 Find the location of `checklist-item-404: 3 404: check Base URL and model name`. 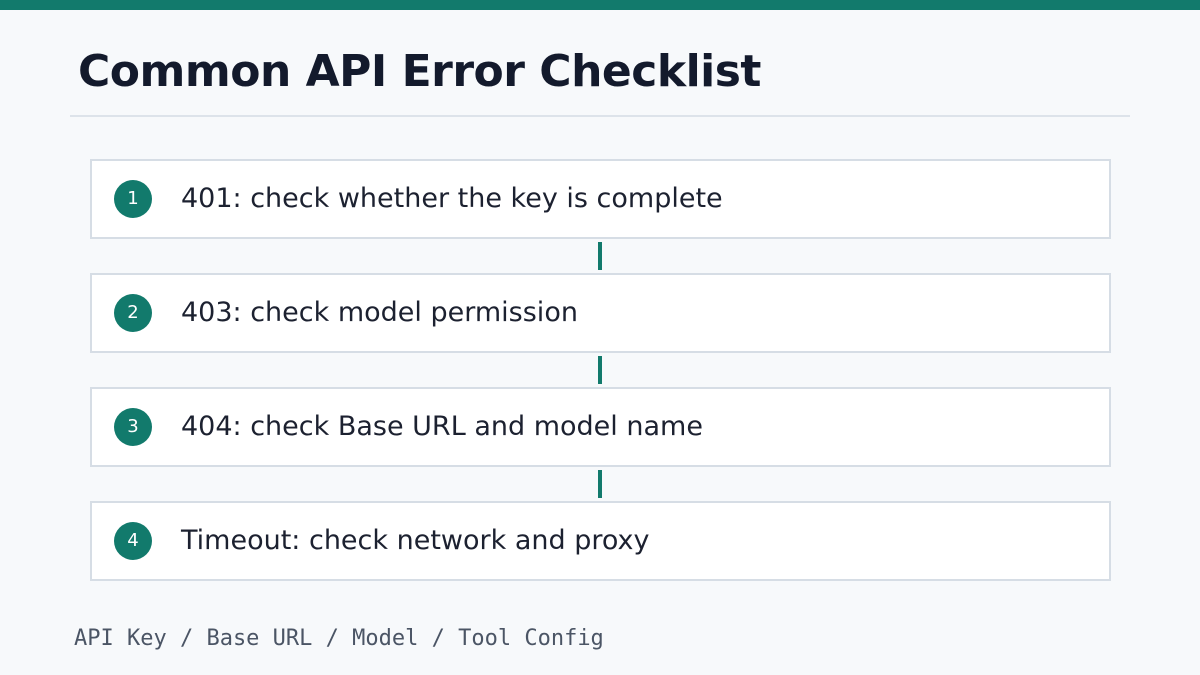

checklist-item-404: 3 404: check Base URL and model name is located at coordinates (600, 427).